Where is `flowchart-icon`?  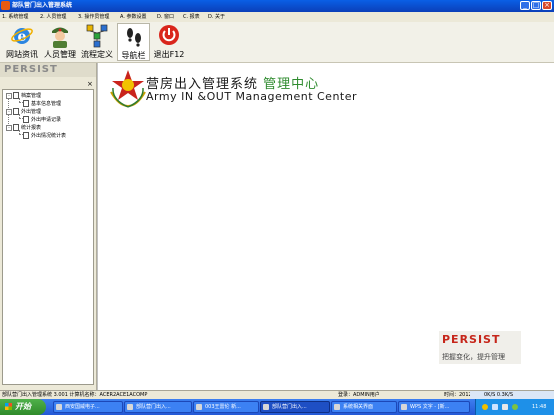 flowchart-icon is located at coordinates (97, 36).